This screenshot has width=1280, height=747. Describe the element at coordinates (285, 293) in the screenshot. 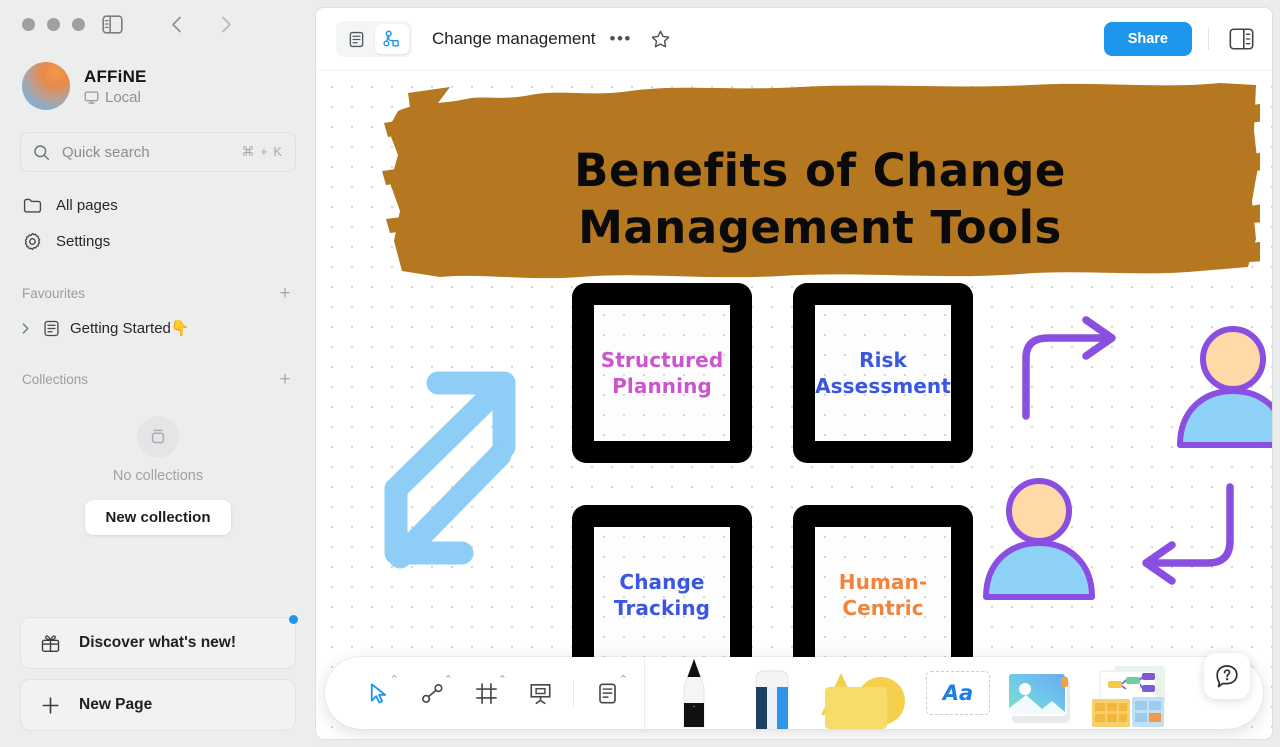

I see `add-favourite-button: +` at that location.